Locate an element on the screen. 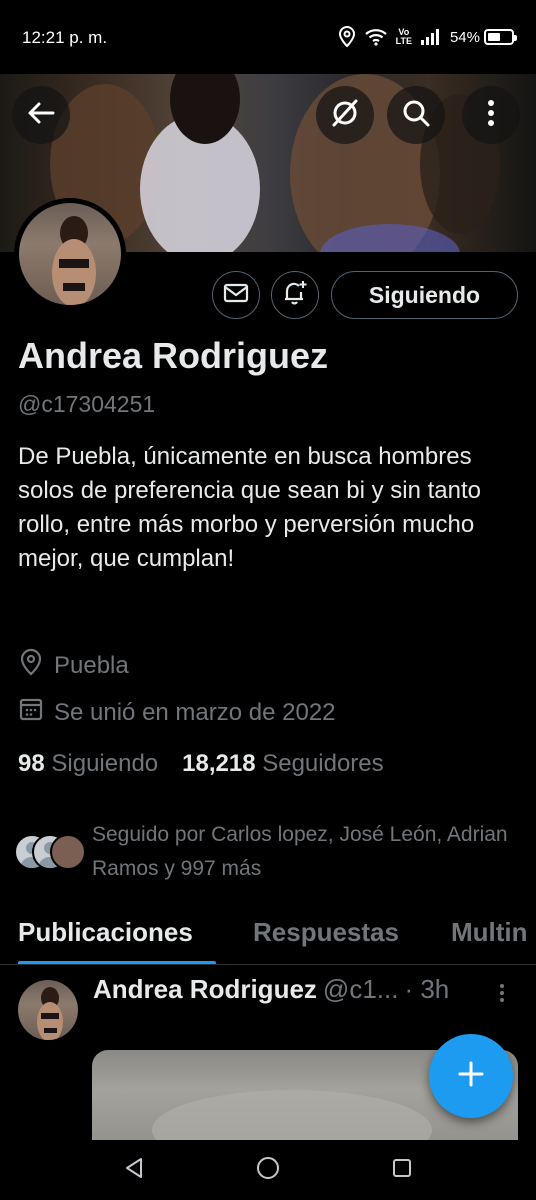 This screenshot has width=536, height=1200. grok-icon is located at coordinates (345, 115).